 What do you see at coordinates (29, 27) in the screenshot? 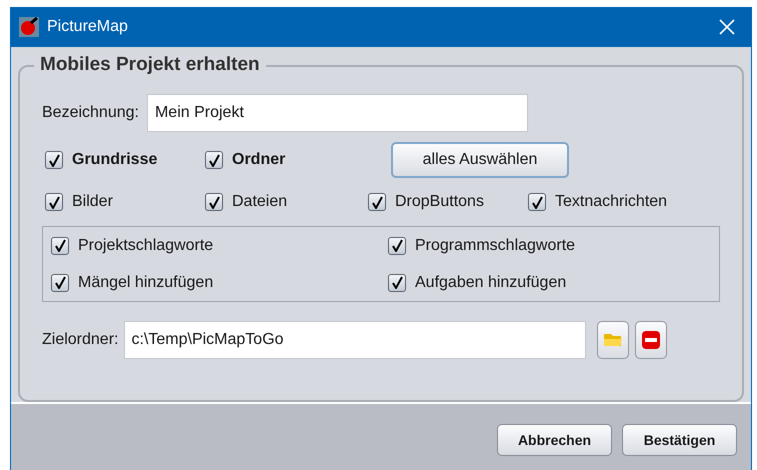
I see `app-logo-icon` at bounding box center [29, 27].